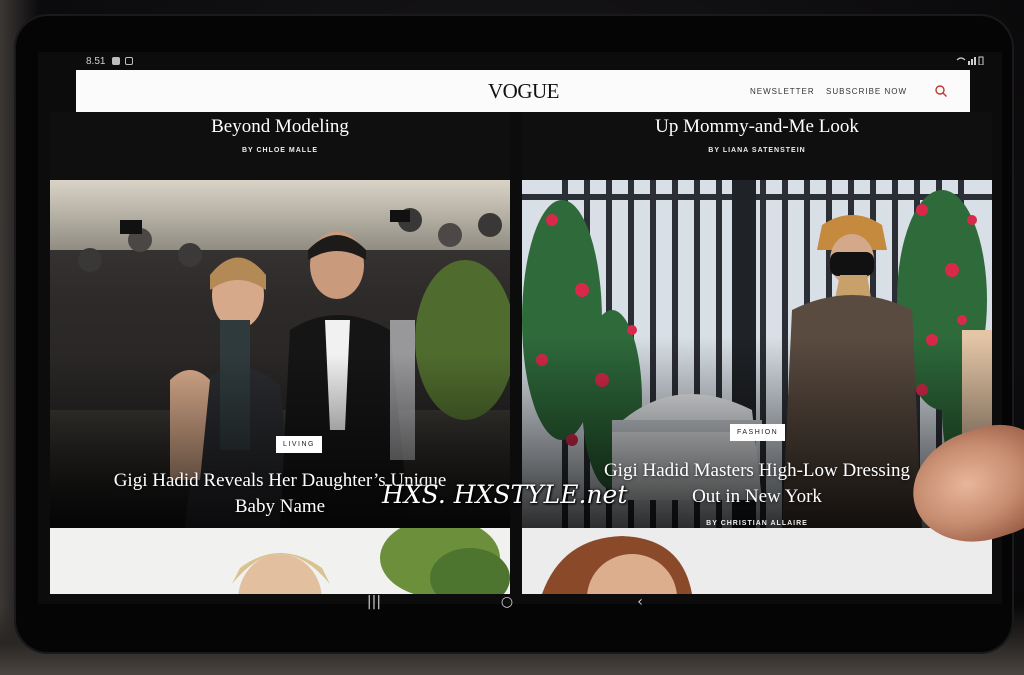 The image size is (1024, 675). I want to click on article-byline: BY CHLOE MALLE, so click(280, 150).